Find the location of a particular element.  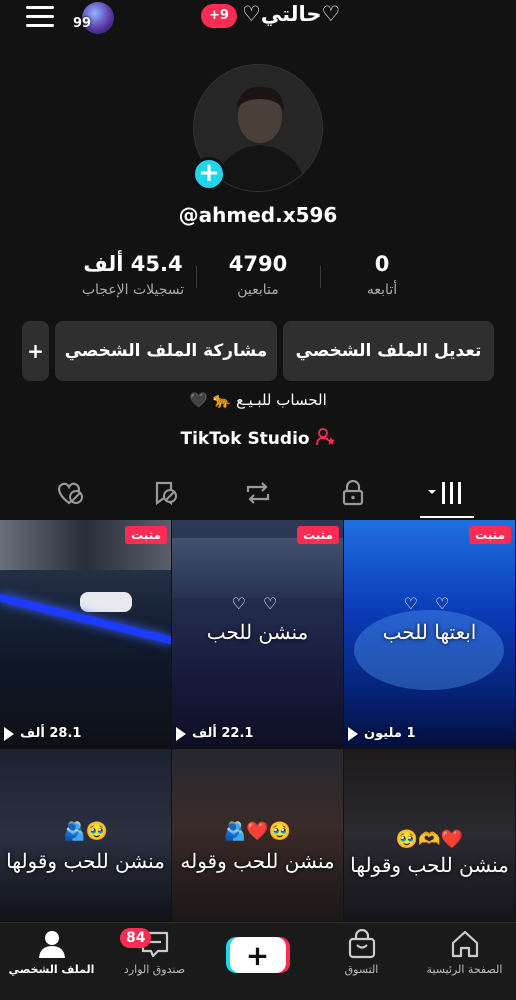

followers-count: 4790 is located at coordinates (258, 264).